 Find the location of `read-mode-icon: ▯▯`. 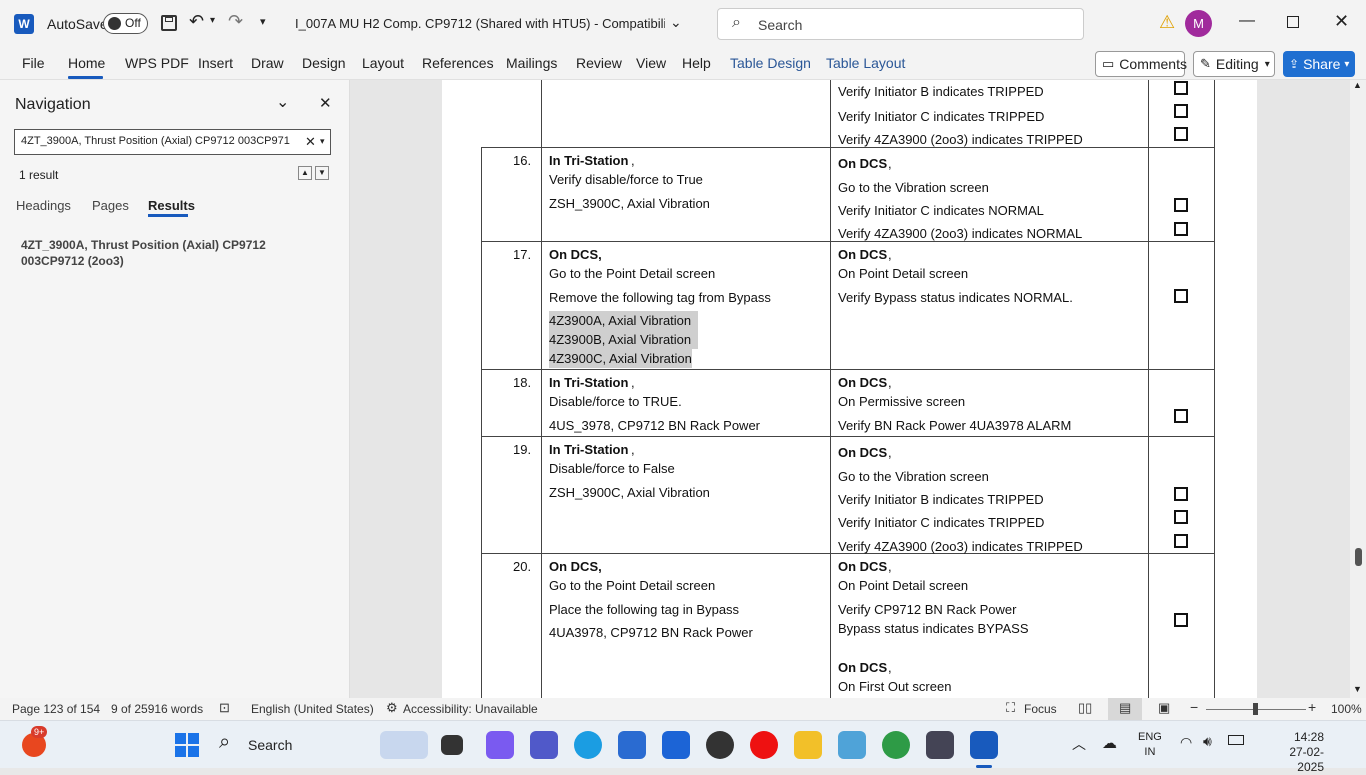

read-mode-icon: ▯▯ is located at coordinates (1085, 708).